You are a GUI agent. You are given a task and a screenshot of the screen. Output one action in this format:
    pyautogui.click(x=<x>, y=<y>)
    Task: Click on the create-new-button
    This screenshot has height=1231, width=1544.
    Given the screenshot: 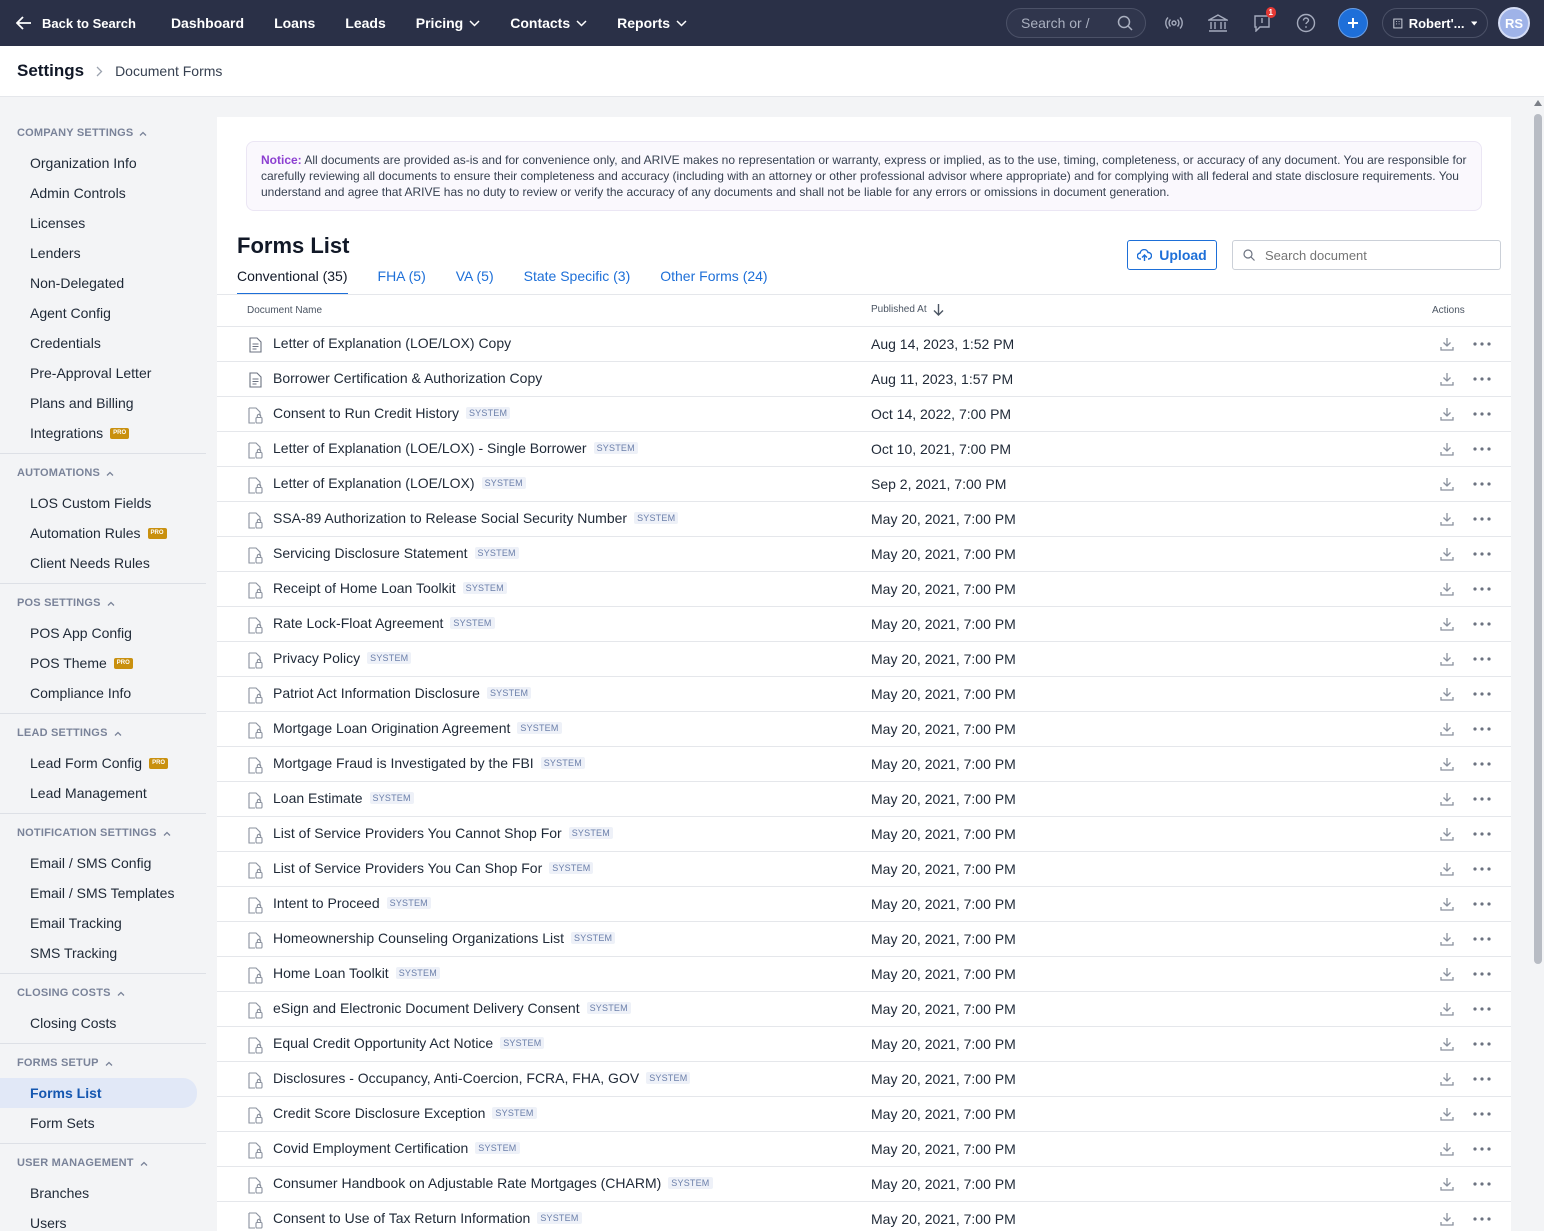 What is the action you would take?
    pyautogui.click(x=1353, y=23)
    